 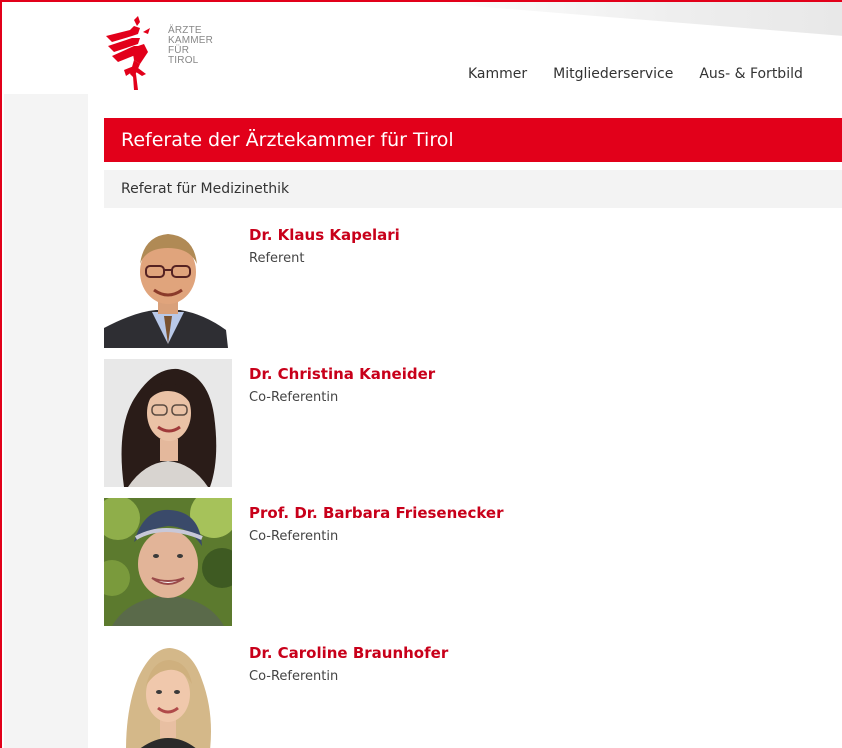 What do you see at coordinates (473, 693) in the screenshot?
I see `person-entry: Dr. Caroline Braunhofer Co-Referentin` at bounding box center [473, 693].